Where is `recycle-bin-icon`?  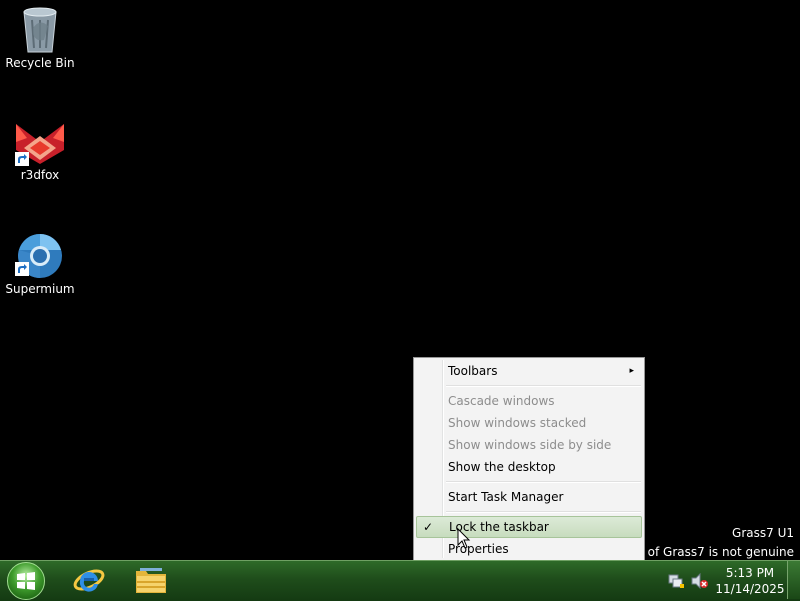
recycle-bin-icon is located at coordinates (40, 30).